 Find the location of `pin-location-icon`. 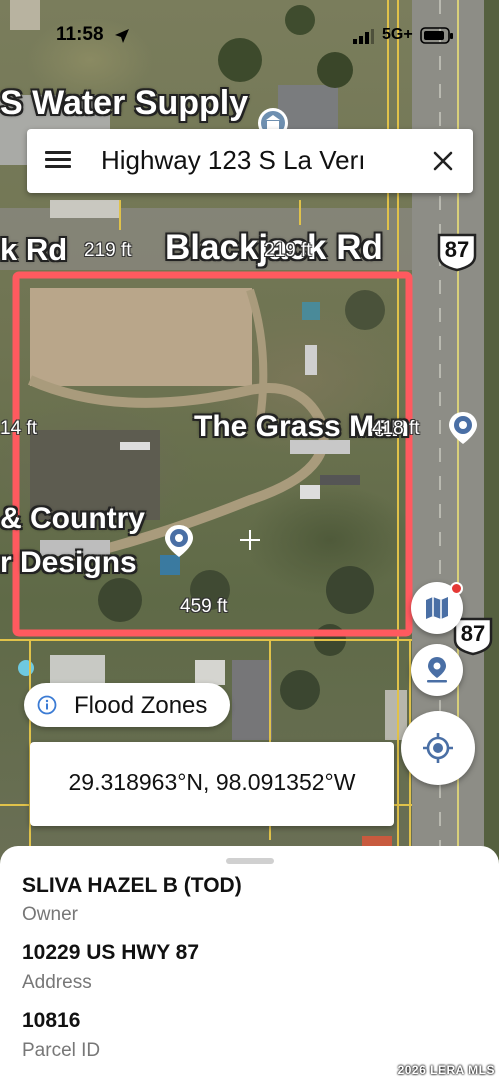

pin-location-icon is located at coordinates (437, 670).